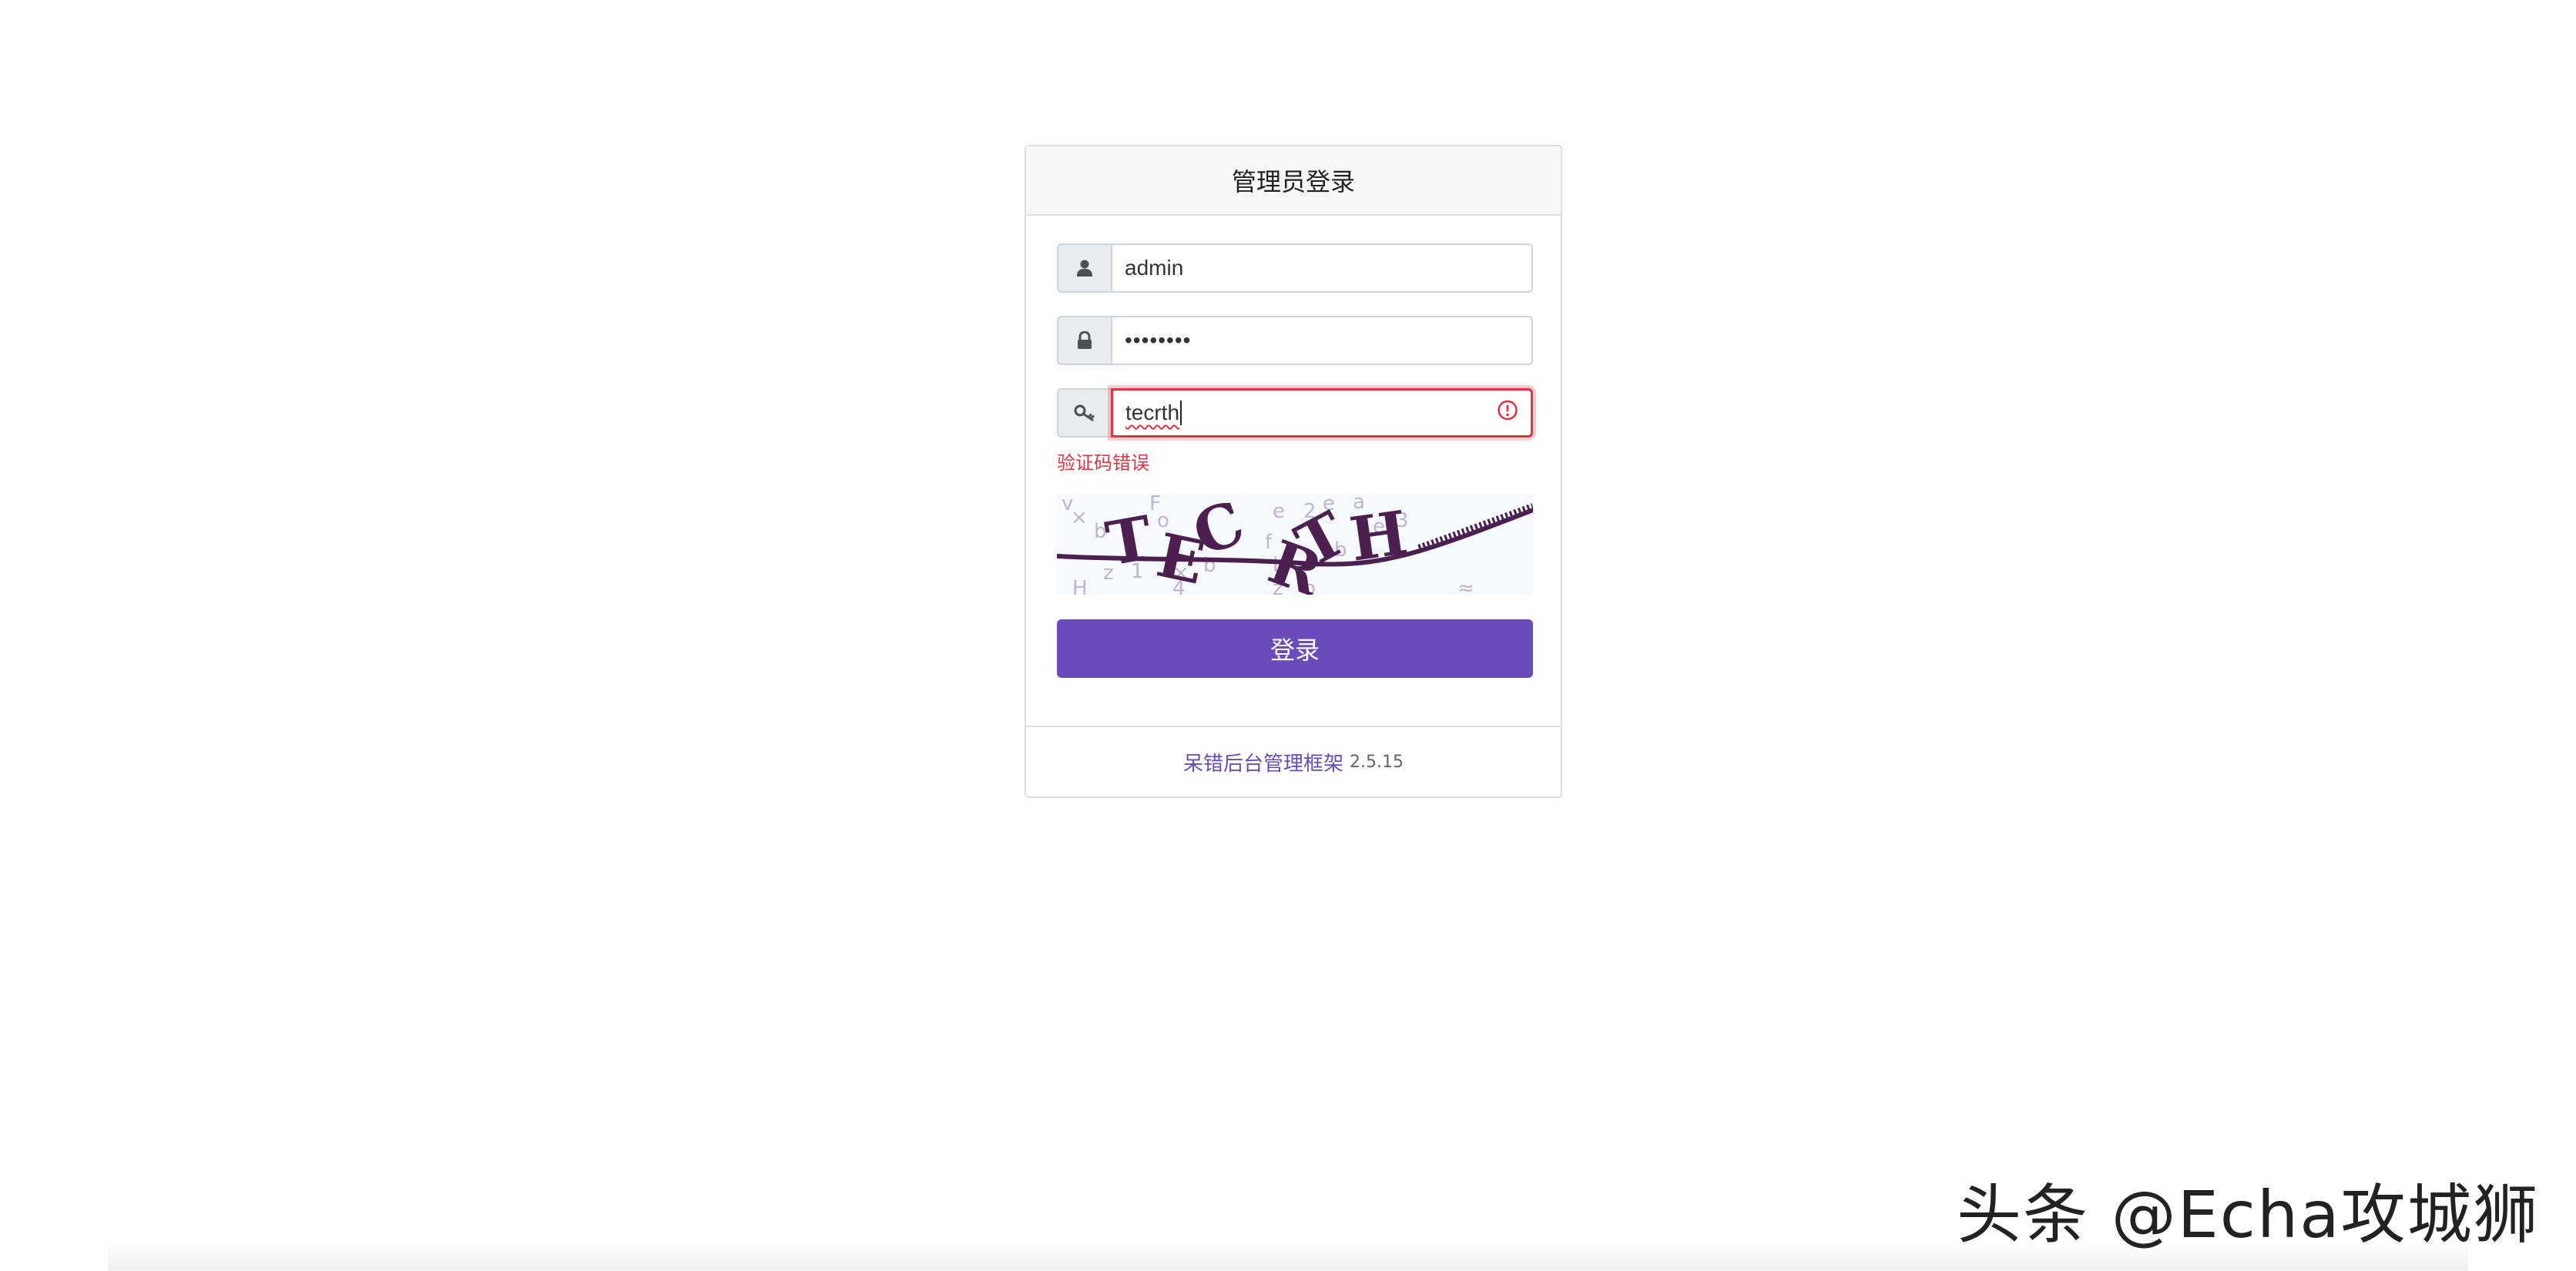 This screenshot has width=2576, height=1271. I want to click on key-icon, so click(1084, 413).